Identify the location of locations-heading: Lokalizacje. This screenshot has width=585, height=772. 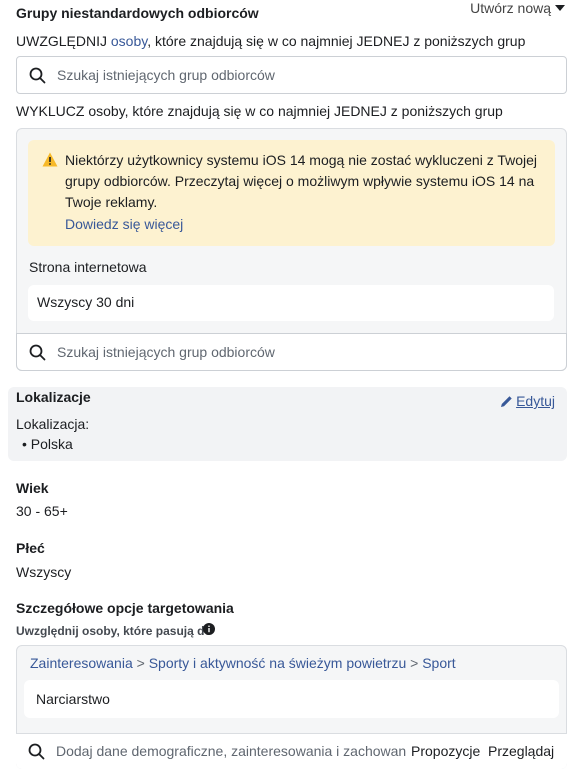
(53, 397).